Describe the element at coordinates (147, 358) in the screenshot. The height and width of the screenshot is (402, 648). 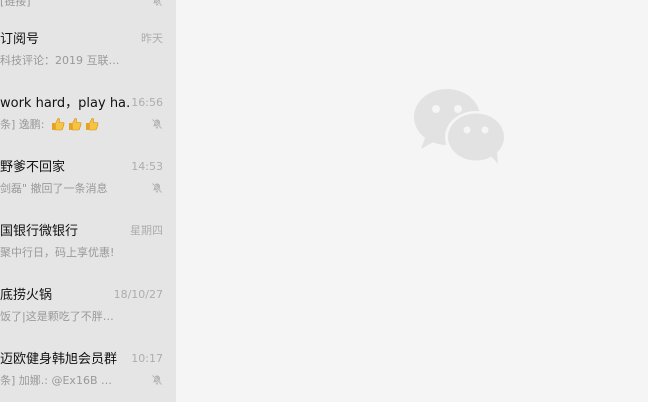
I see `chat-time: 10:17` at that location.